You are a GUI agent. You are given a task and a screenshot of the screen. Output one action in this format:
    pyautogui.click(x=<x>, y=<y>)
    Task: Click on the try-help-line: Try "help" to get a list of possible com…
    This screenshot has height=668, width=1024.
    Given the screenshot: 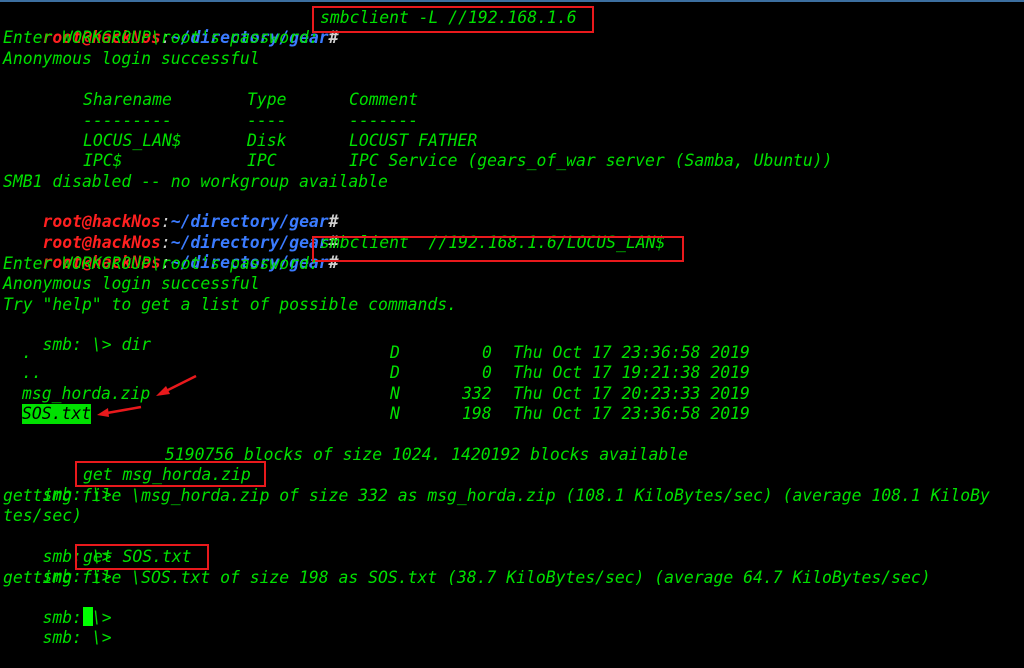 What is the action you would take?
    pyautogui.click(x=230, y=304)
    